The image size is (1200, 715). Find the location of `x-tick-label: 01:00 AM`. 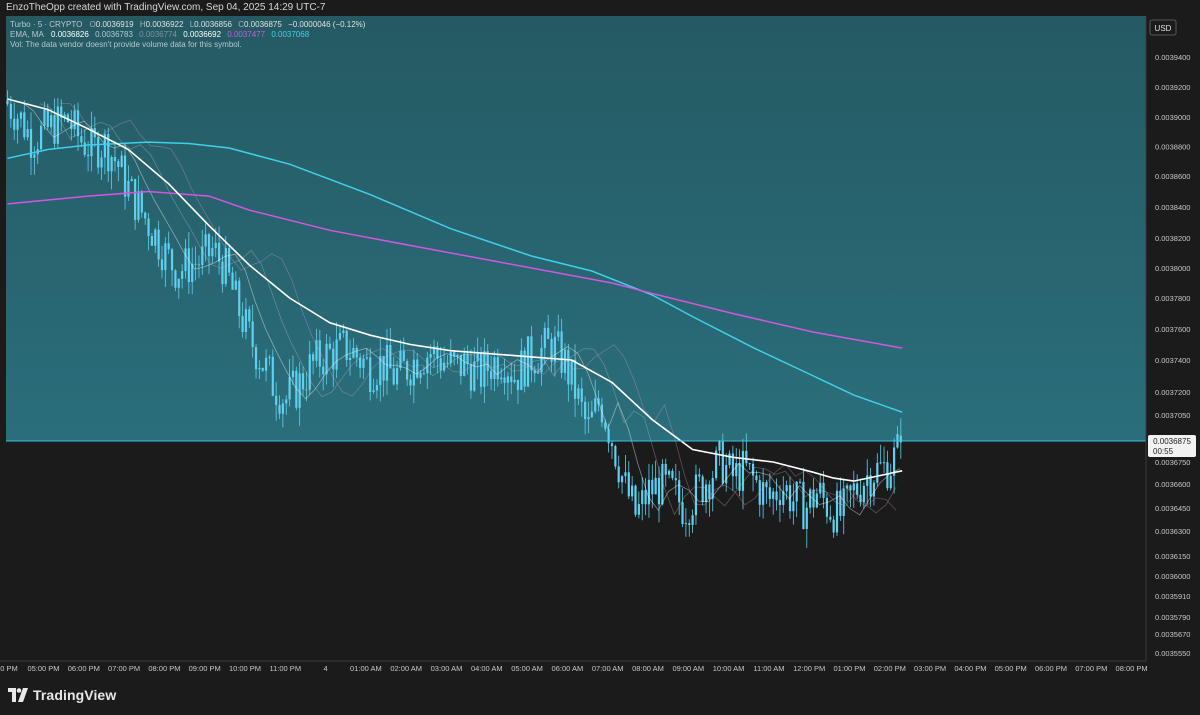

x-tick-label: 01:00 AM is located at coordinates (366, 668).